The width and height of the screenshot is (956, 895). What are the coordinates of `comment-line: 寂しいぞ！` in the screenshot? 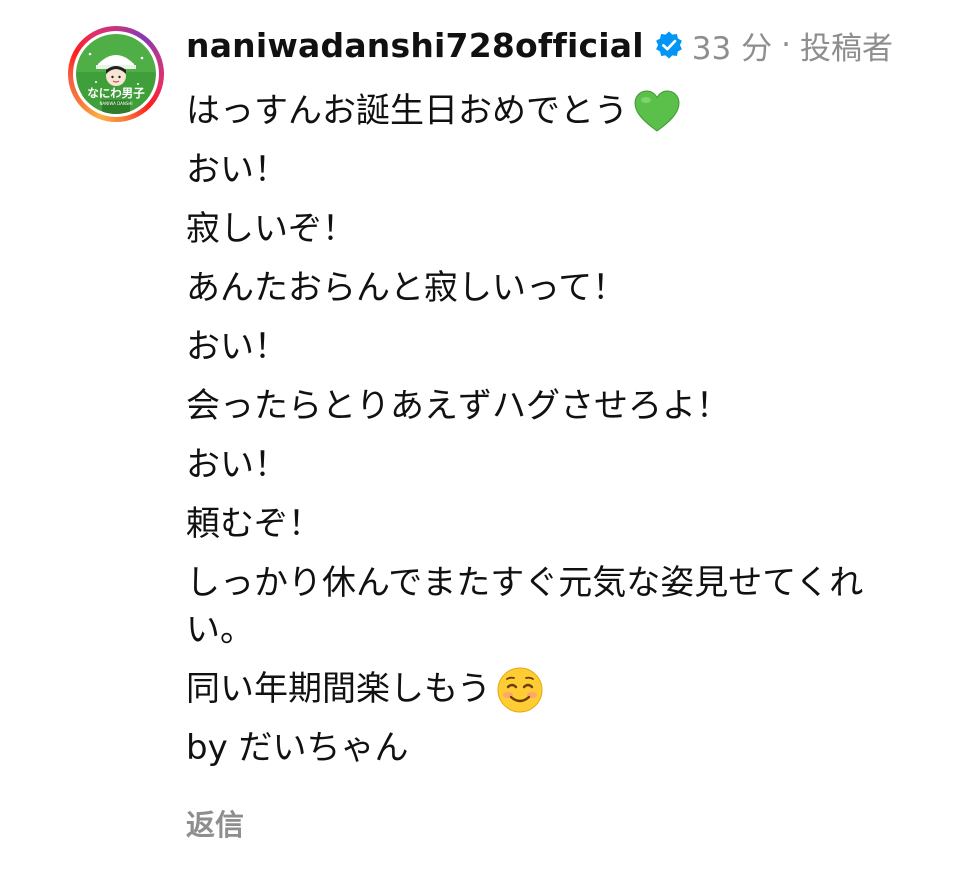 It's located at (556, 229).